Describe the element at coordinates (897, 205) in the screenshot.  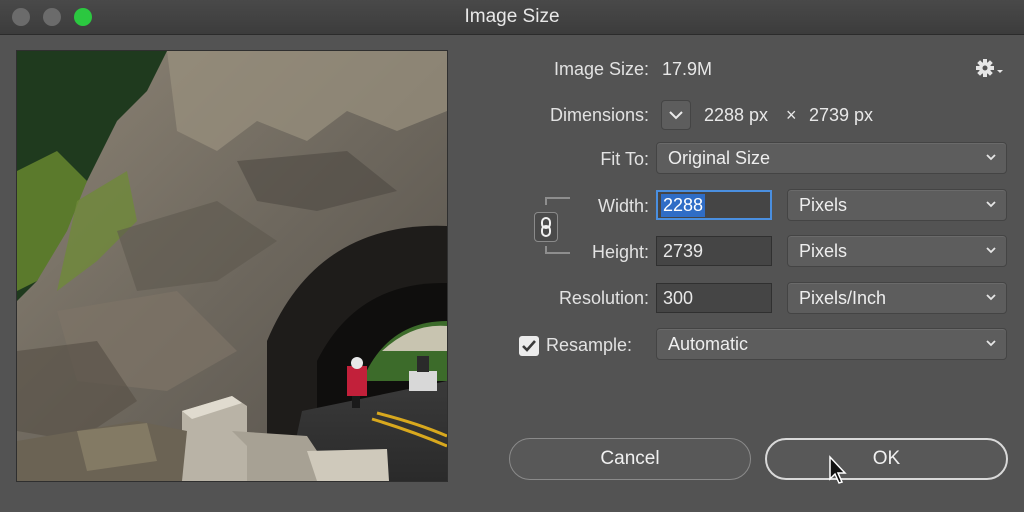
I see `width-unit-select: Pixels` at that location.